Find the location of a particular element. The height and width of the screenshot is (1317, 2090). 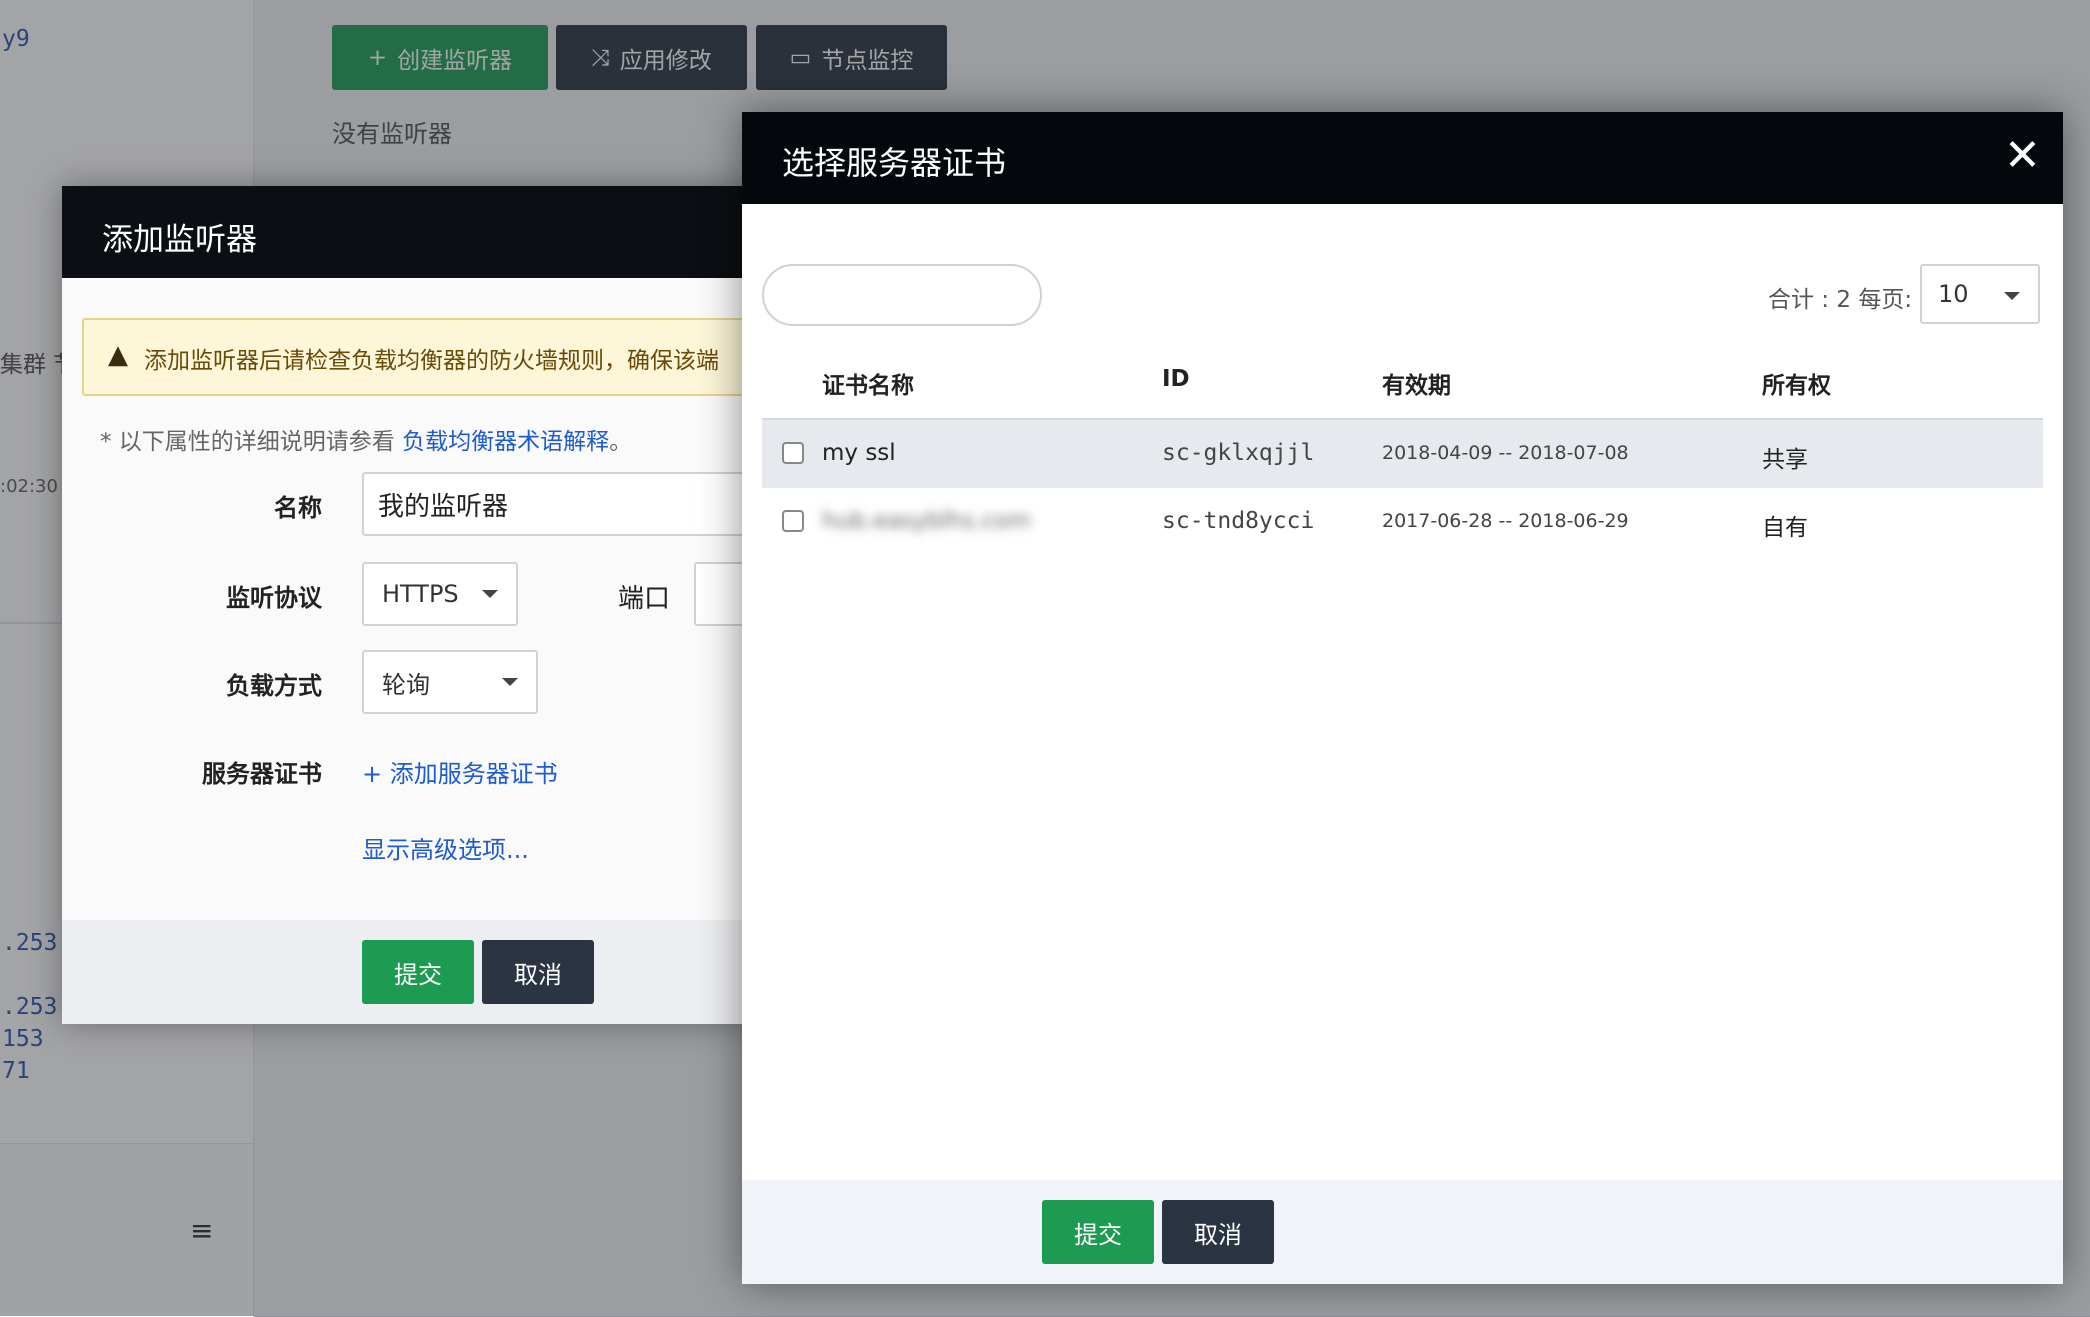

cert-search-input is located at coordinates (902, 295).